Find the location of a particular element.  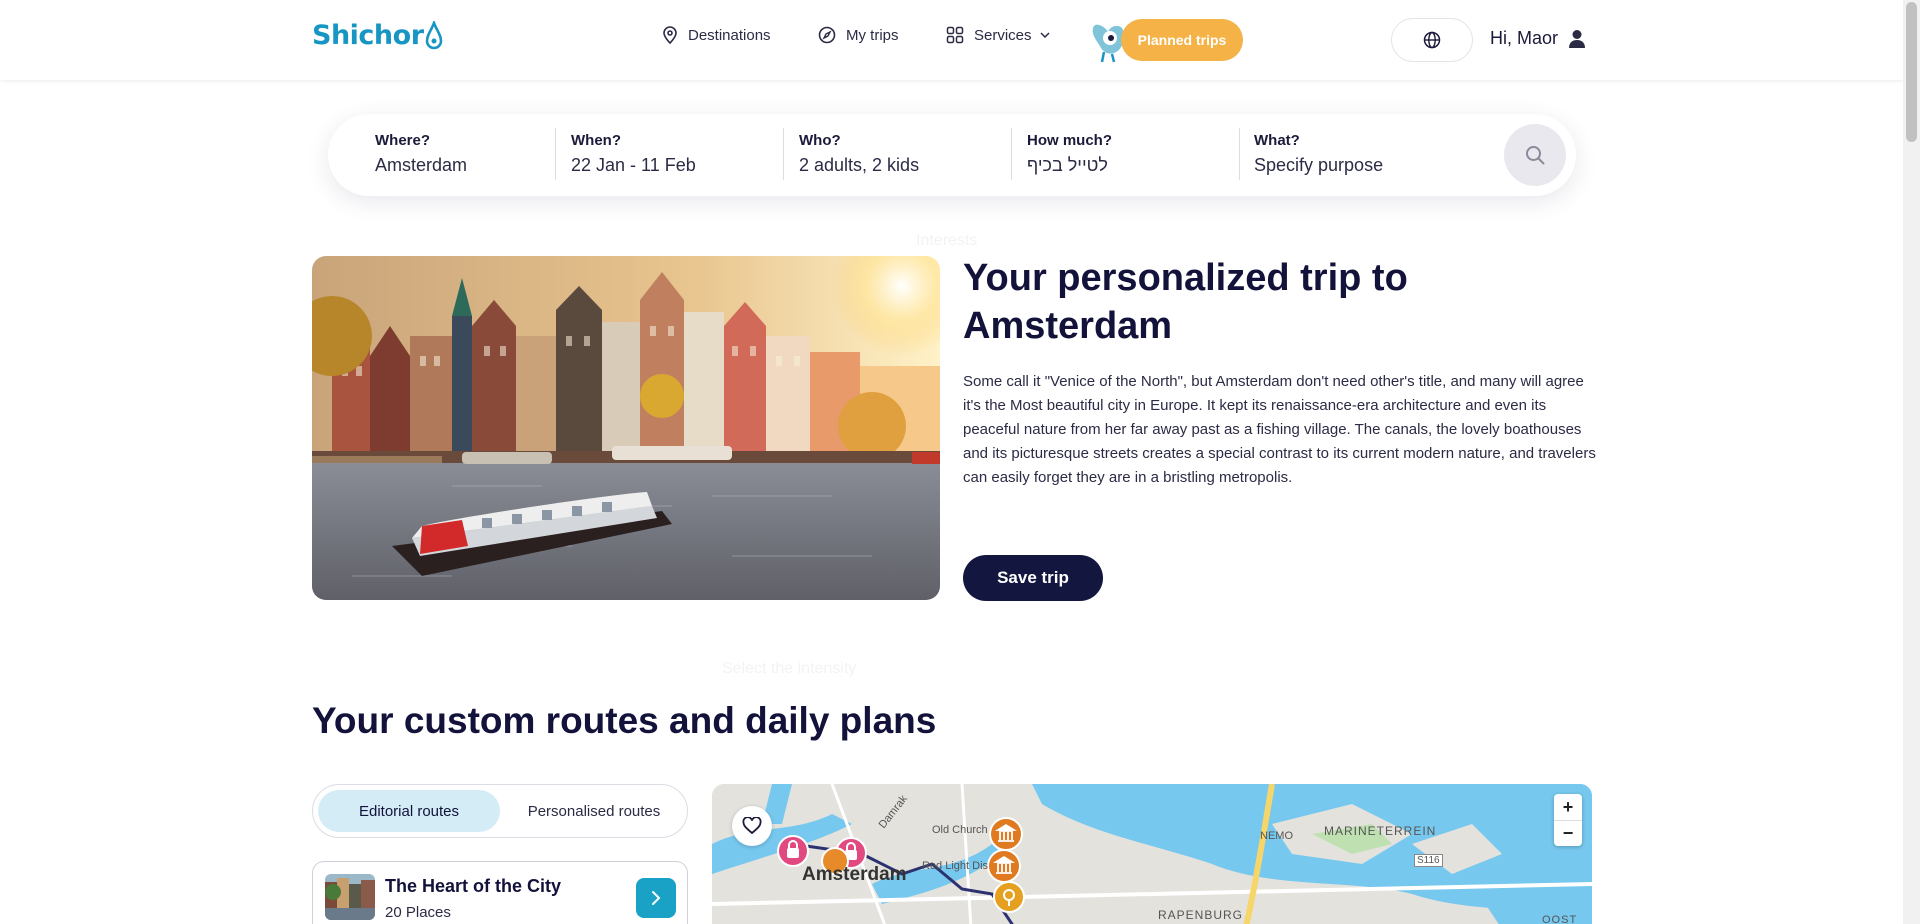

logo-drop-icon is located at coordinates (433, 34).